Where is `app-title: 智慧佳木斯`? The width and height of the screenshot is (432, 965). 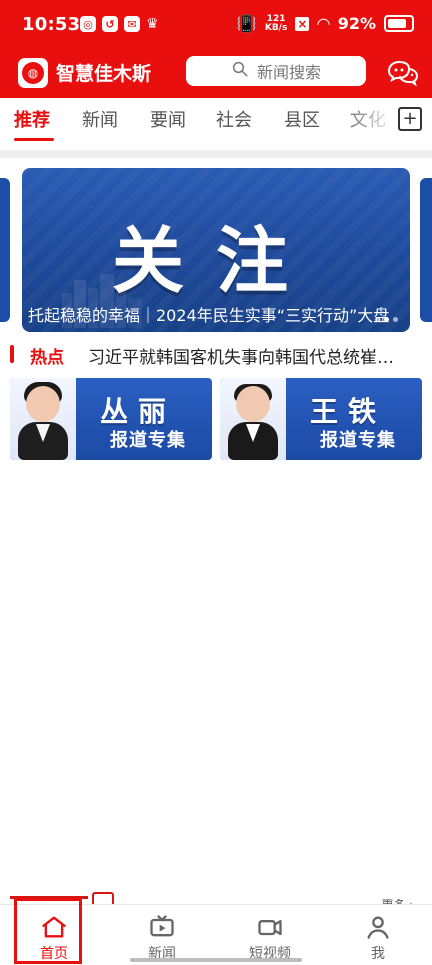
app-title: 智慧佳木斯 is located at coordinates (104, 74).